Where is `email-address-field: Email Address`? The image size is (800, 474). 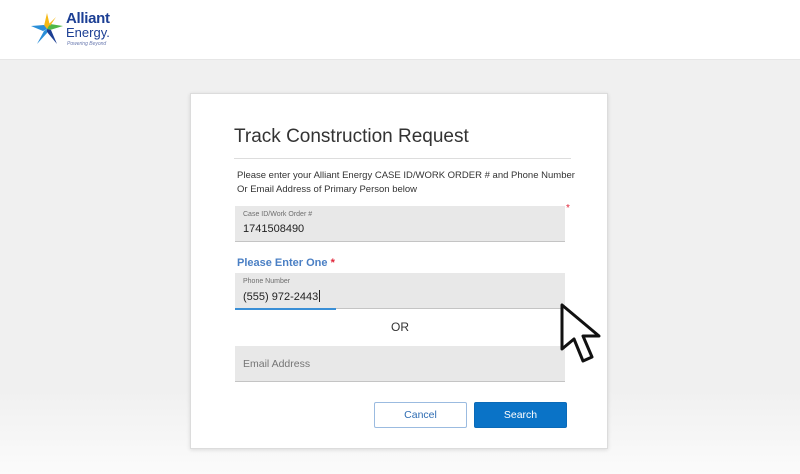 email-address-field: Email Address is located at coordinates (400, 364).